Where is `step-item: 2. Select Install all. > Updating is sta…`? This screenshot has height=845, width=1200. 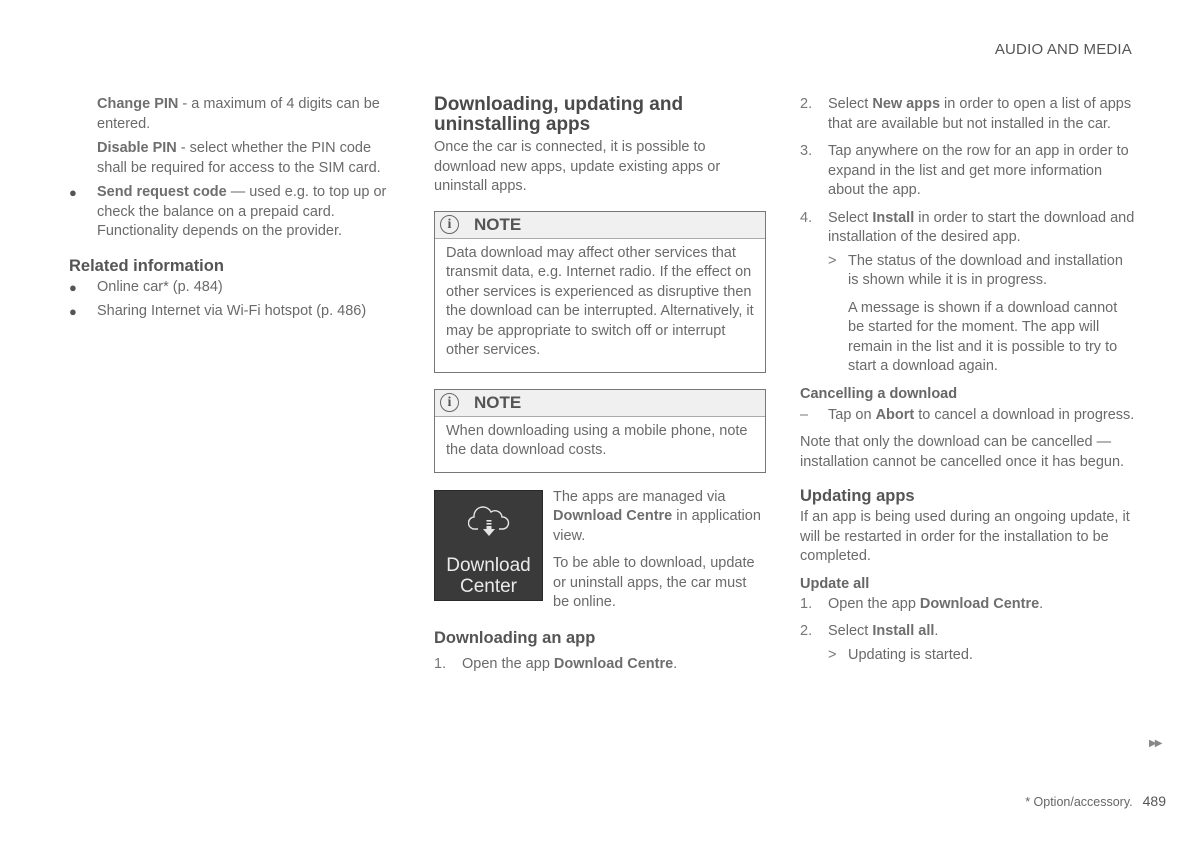
step-item: 2. Select Install all. > Updating is sta… is located at coordinates (967, 643).